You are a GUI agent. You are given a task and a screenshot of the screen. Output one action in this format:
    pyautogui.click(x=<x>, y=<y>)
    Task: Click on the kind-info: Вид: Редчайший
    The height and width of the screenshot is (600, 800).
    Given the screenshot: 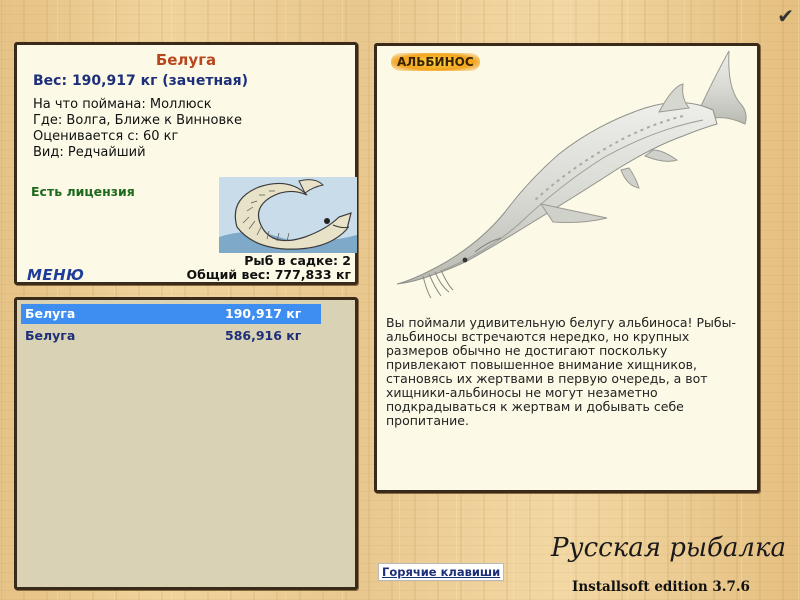 What is the action you would take?
    pyautogui.click(x=89, y=152)
    